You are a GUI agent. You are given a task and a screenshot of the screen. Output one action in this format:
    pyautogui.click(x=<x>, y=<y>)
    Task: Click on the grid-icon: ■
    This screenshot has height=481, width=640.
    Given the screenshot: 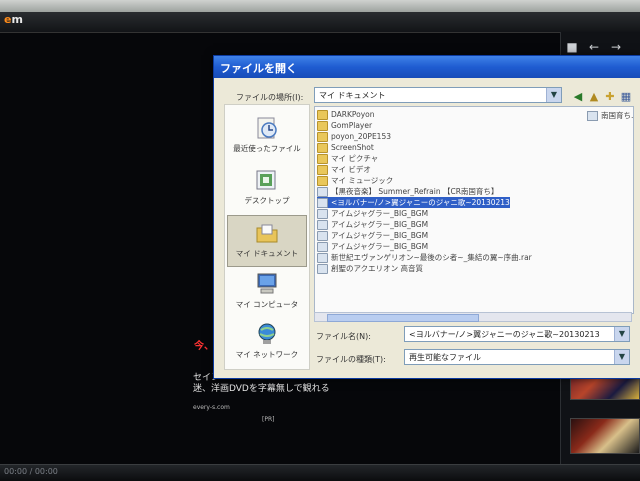 What is the action you would take?
    pyautogui.click(x=572, y=47)
    